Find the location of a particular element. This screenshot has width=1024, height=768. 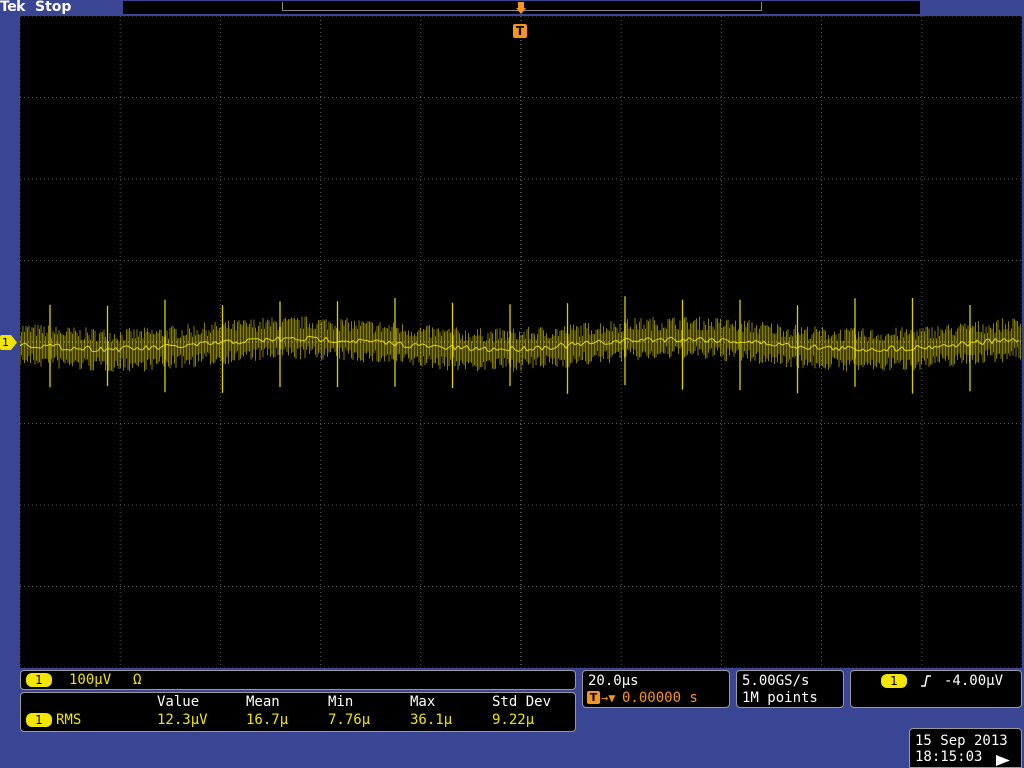

date: 15 Sep 2013 is located at coordinates (961, 741).